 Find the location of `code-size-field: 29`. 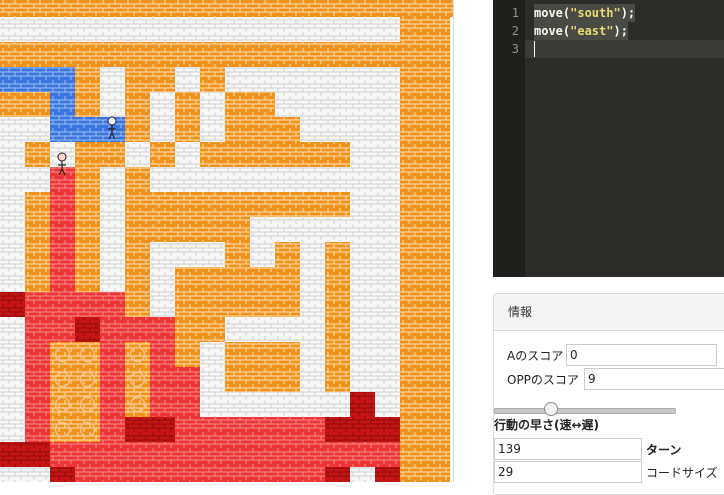

code-size-field: 29 is located at coordinates (568, 472).